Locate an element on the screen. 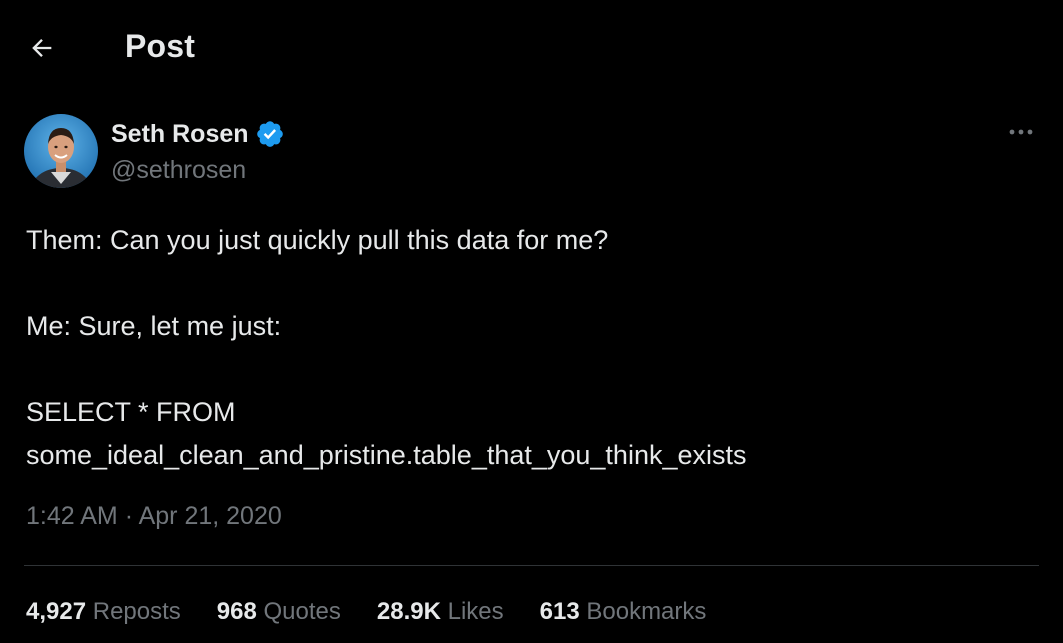 This screenshot has width=1063, height=643. quotes-label: Quotes is located at coordinates (302, 611).